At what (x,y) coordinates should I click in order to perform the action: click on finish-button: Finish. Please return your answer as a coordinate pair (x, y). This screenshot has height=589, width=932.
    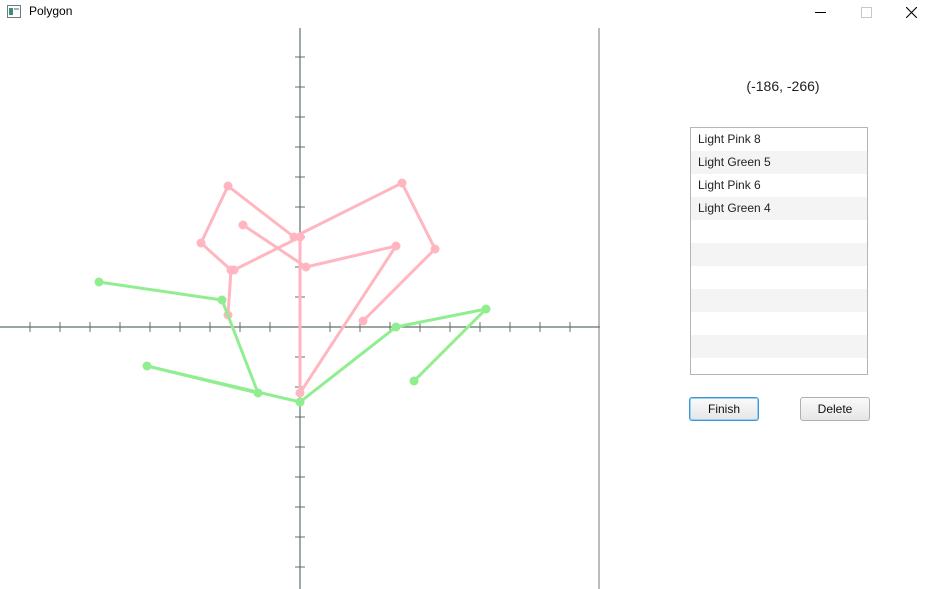
    Looking at the image, I should click on (724, 409).